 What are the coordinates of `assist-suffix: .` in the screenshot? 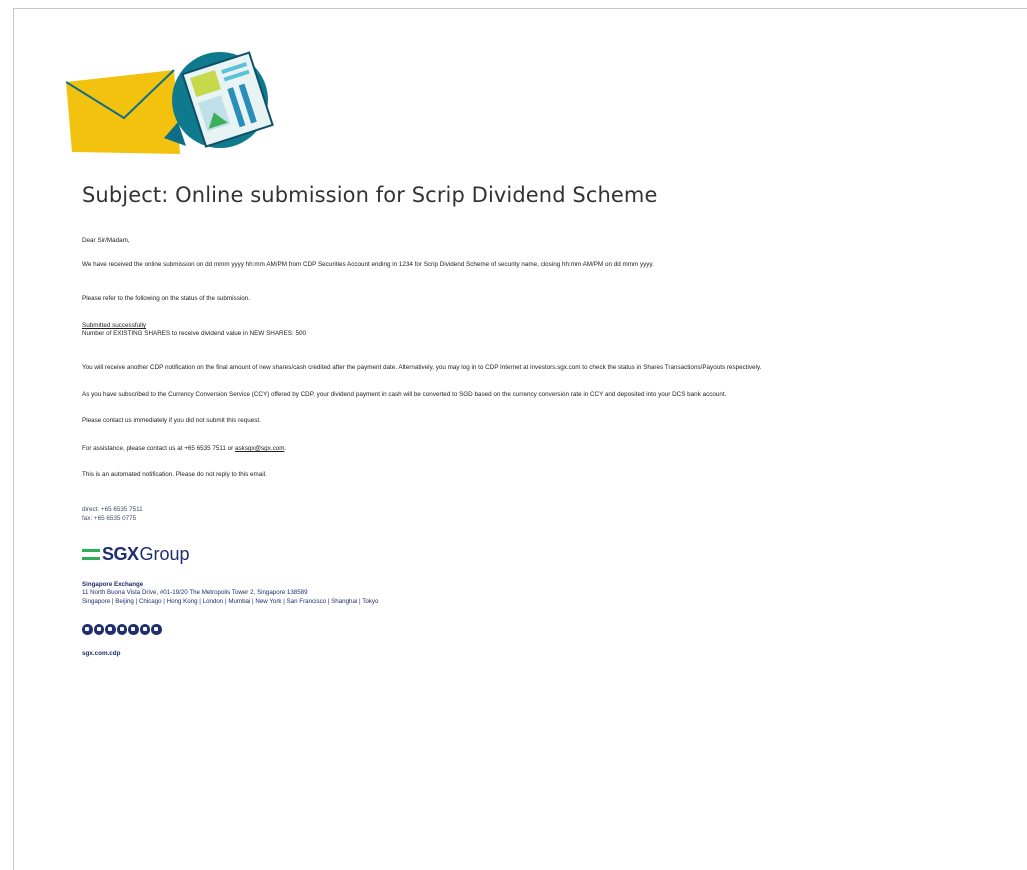 It's located at (285, 448).